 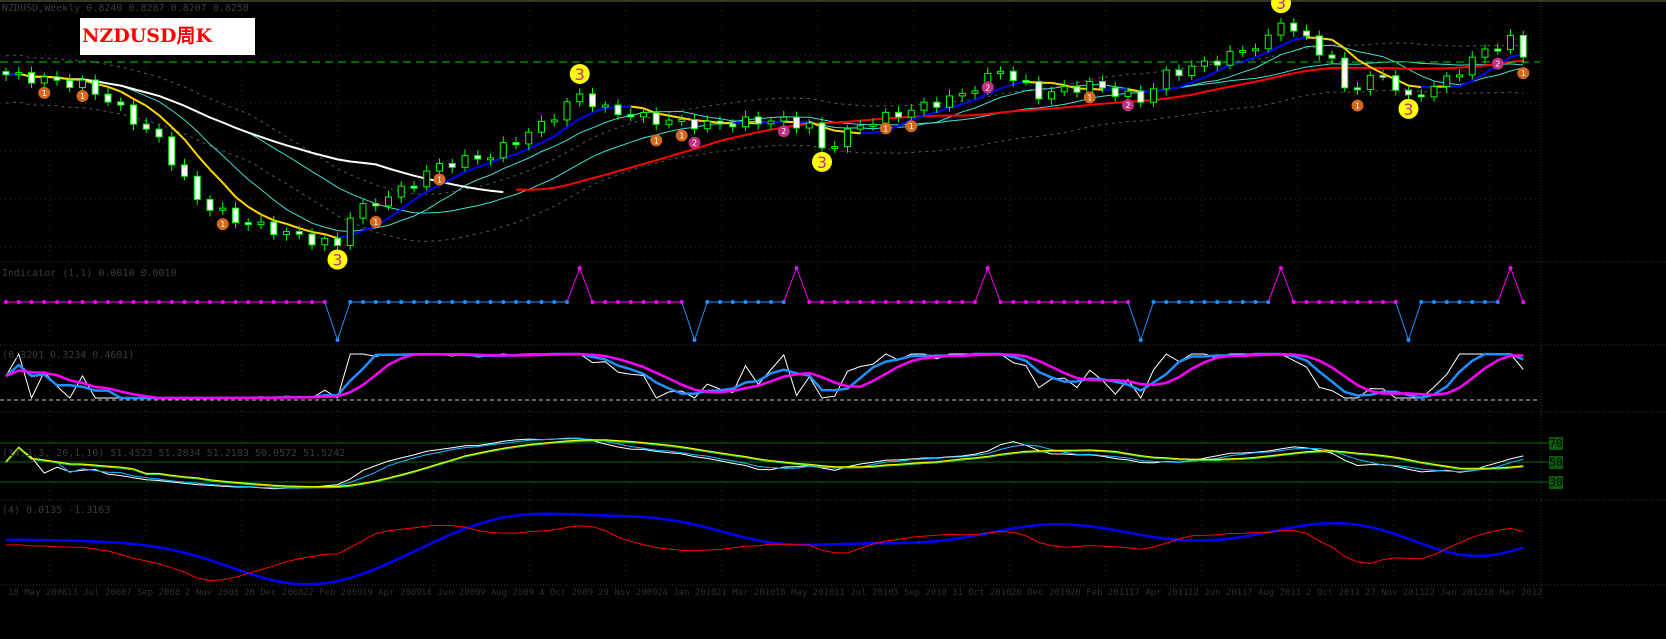 I want to click on time-axis-label: 22 Feb 2009, so click(x=333, y=593).